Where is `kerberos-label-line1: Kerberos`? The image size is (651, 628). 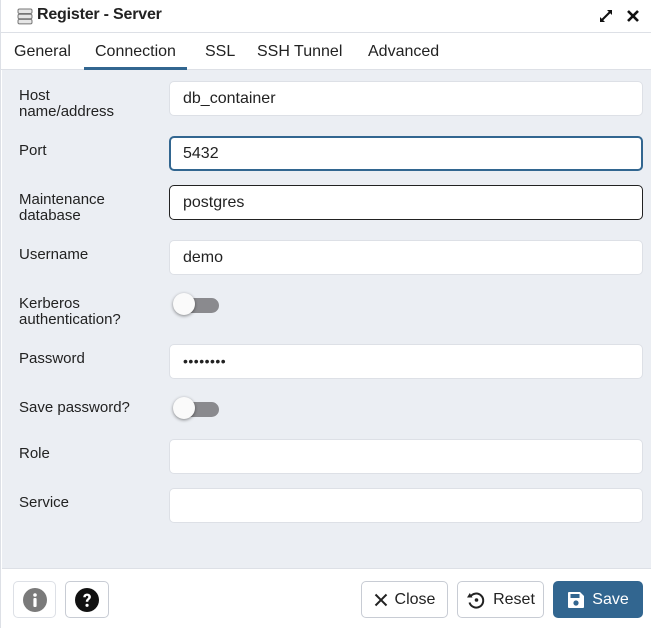 kerberos-label-line1: Kerberos is located at coordinates (49, 303).